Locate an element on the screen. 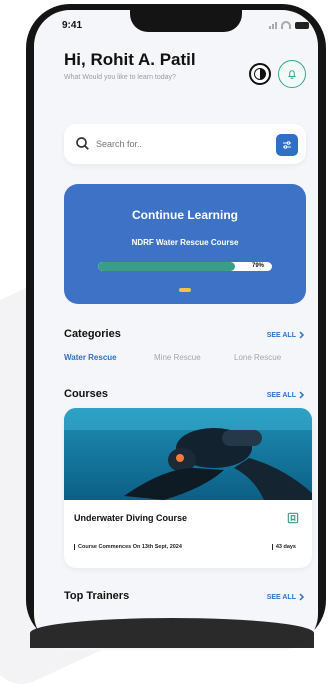 This screenshot has height=694, width=329. category-tab-lone-rescue: Lone Rescue is located at coordinates (257, 357).